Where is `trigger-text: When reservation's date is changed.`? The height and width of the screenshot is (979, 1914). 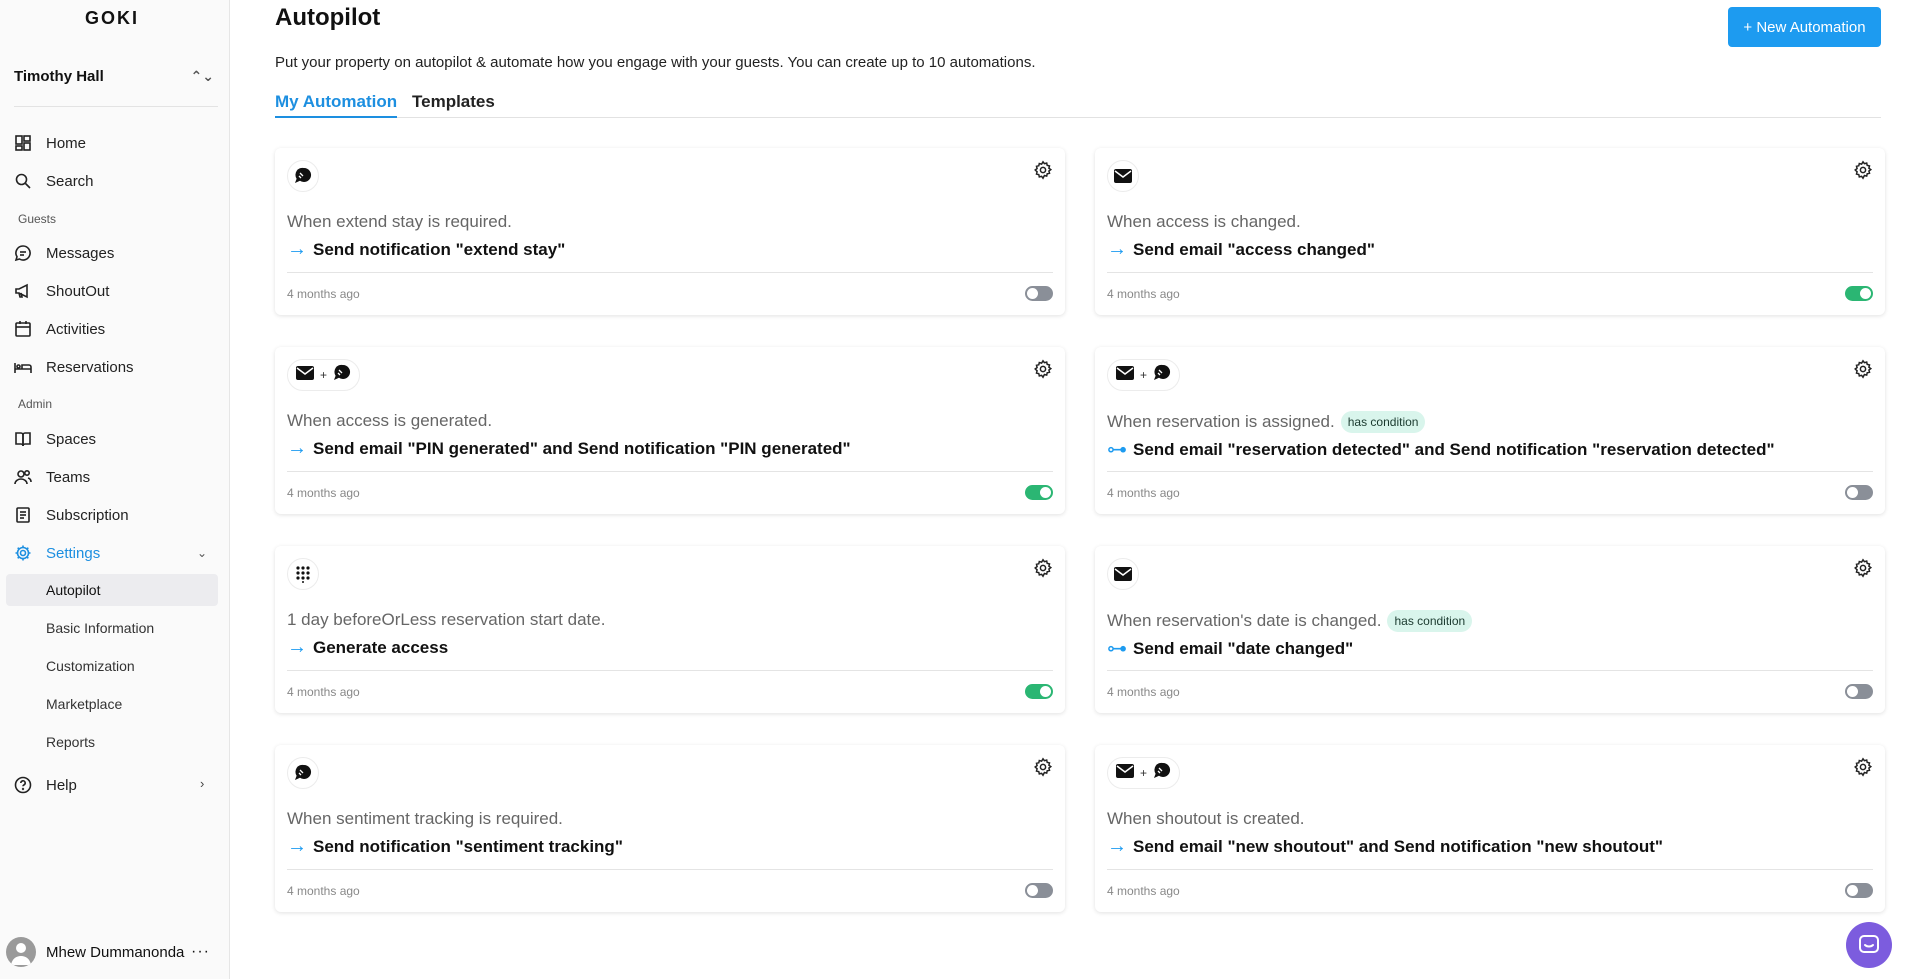
trigger-text: When reservation's date is changed. is located at coordinates (1244, 620).